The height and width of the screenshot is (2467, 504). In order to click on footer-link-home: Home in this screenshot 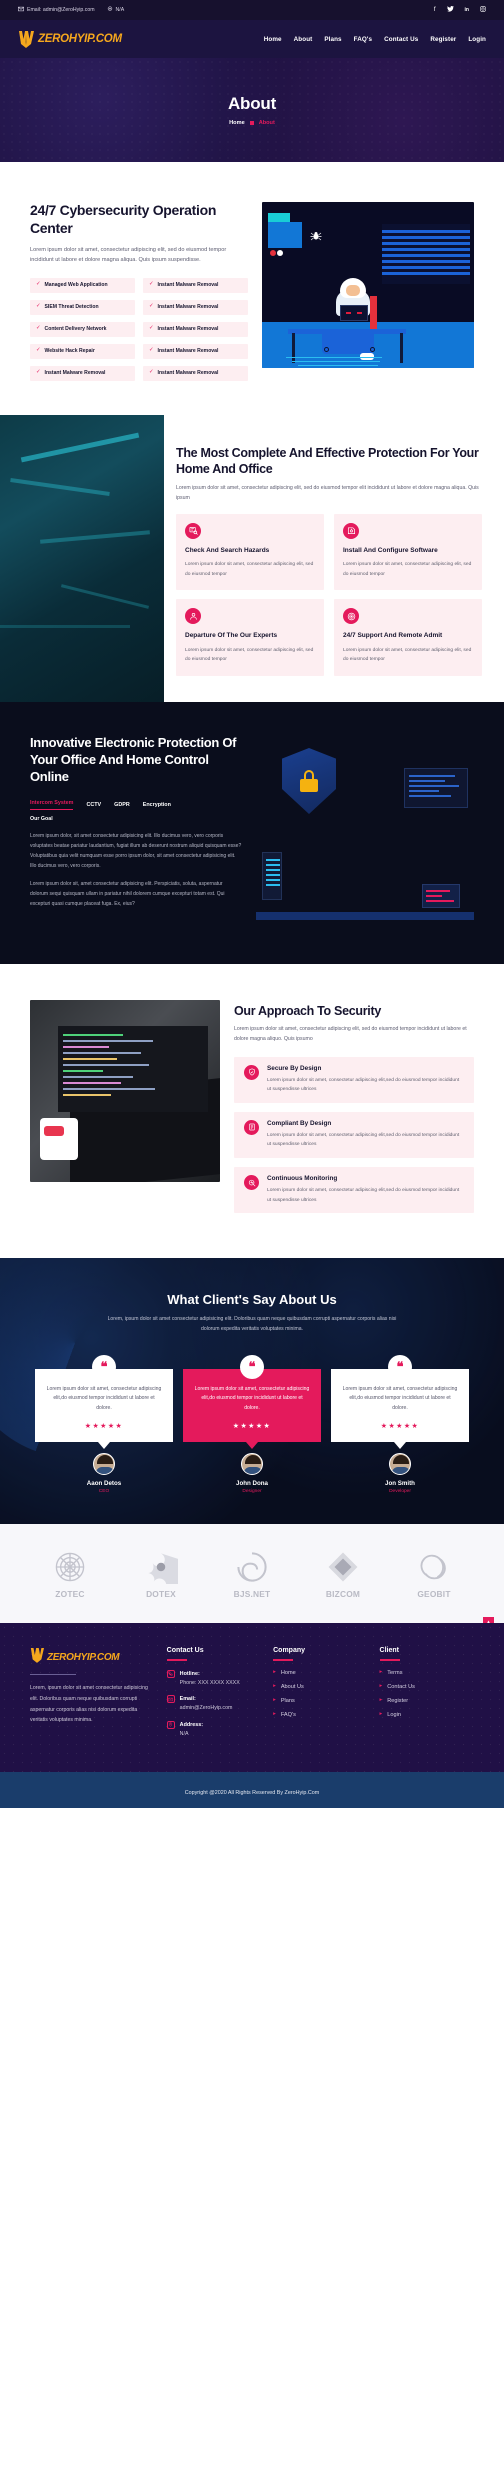, I will do `click(288, 1673)`.